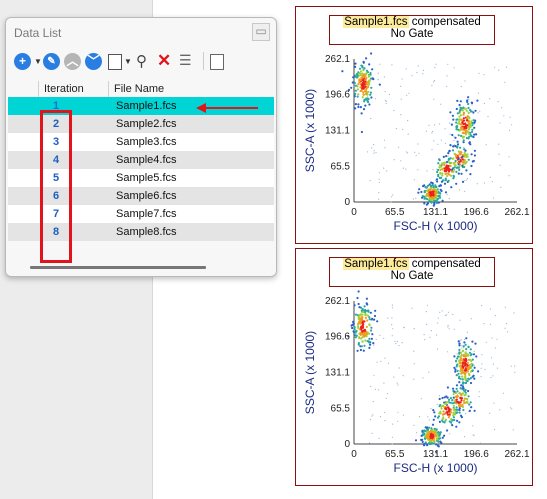  What do you see at coordinates (128, 61) in the screenshot?
I see `copy-dropdown-icon: ▼` at bounding box center [128, 61].